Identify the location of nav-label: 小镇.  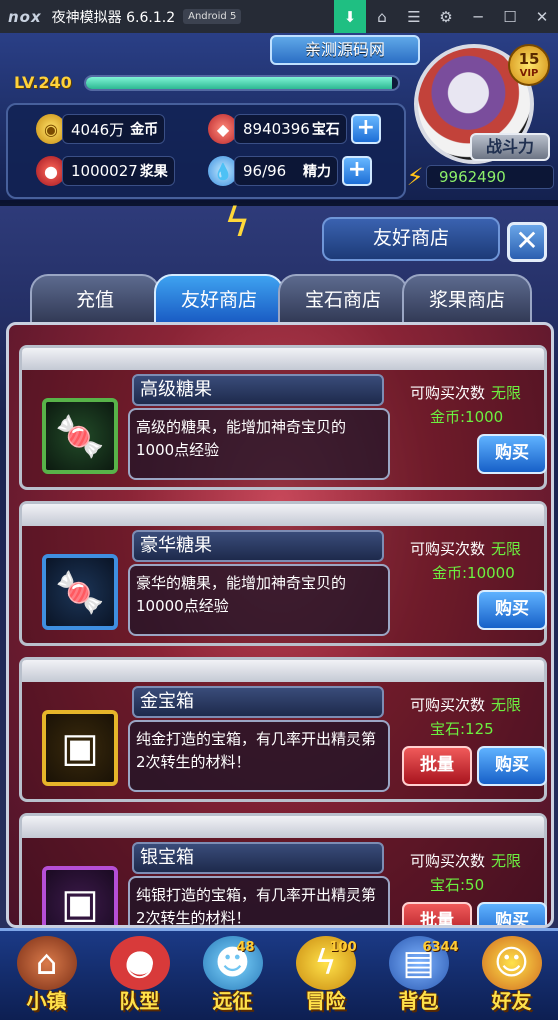
(46, 1001).